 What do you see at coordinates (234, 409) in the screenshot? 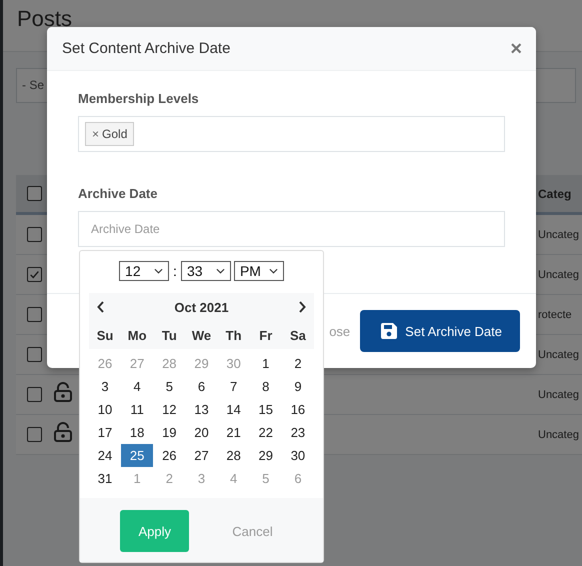
I see `calendar-day: 14` at bounding box center [234, 409].